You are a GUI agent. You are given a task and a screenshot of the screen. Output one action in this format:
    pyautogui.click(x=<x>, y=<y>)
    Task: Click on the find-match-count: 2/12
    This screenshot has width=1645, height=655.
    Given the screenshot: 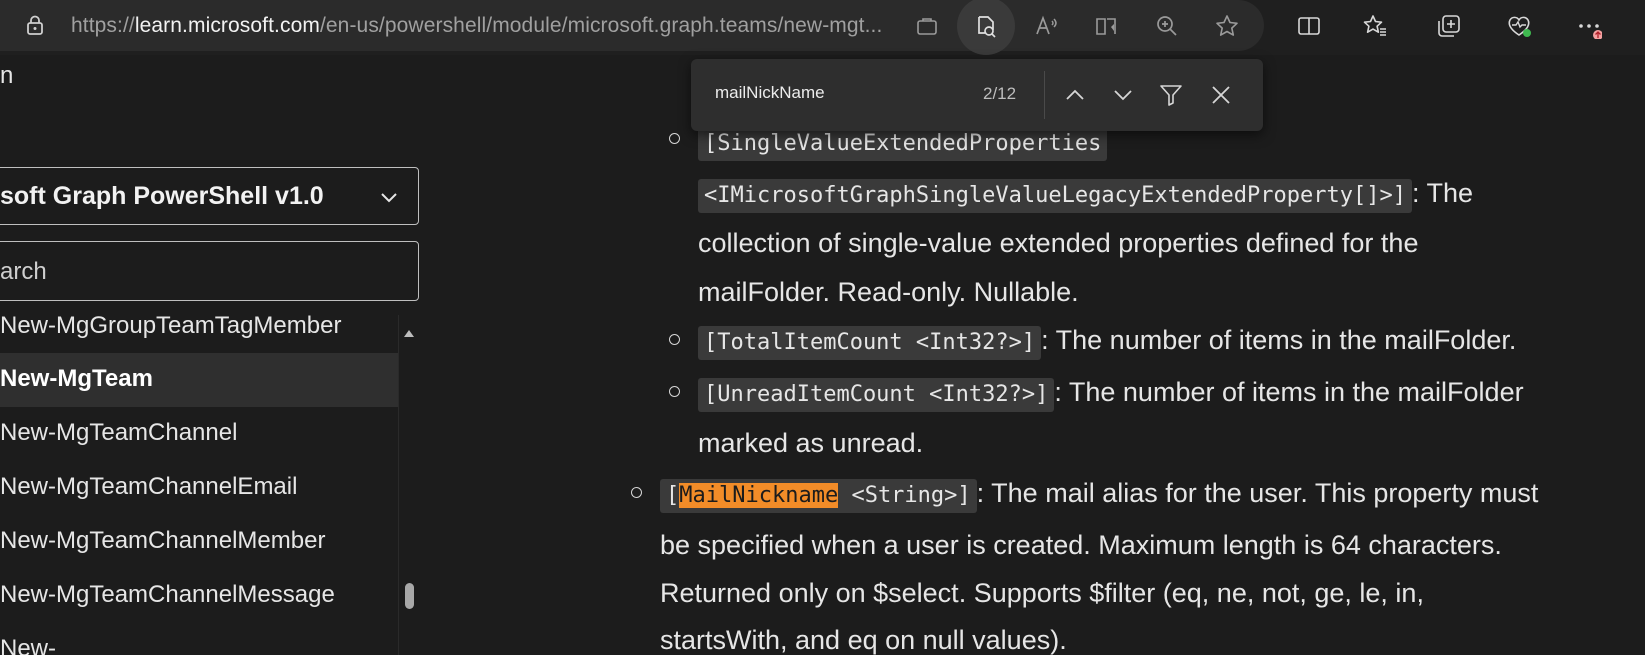 What is the action you would take?
    pyautogui.click(x=1000, y=93)
    